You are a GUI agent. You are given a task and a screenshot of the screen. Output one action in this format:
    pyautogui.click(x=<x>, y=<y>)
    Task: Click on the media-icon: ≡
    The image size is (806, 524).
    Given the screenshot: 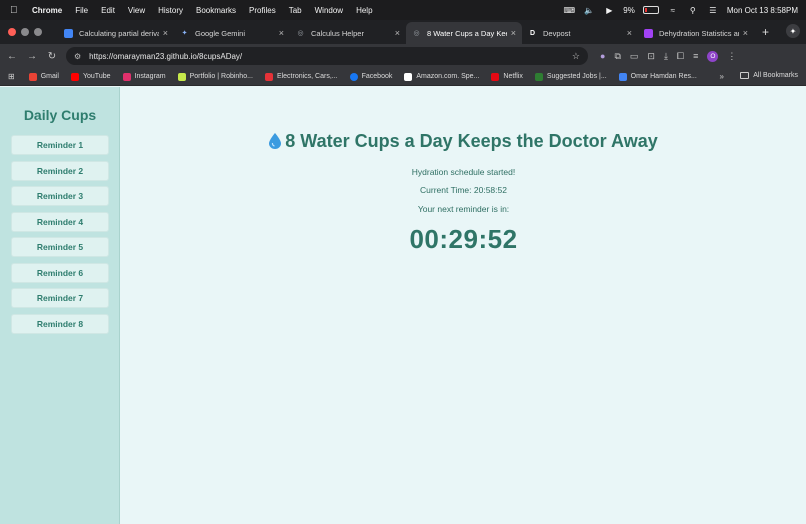 What is the action you would take?
    pyautogui.click(x=695, y=56)
    